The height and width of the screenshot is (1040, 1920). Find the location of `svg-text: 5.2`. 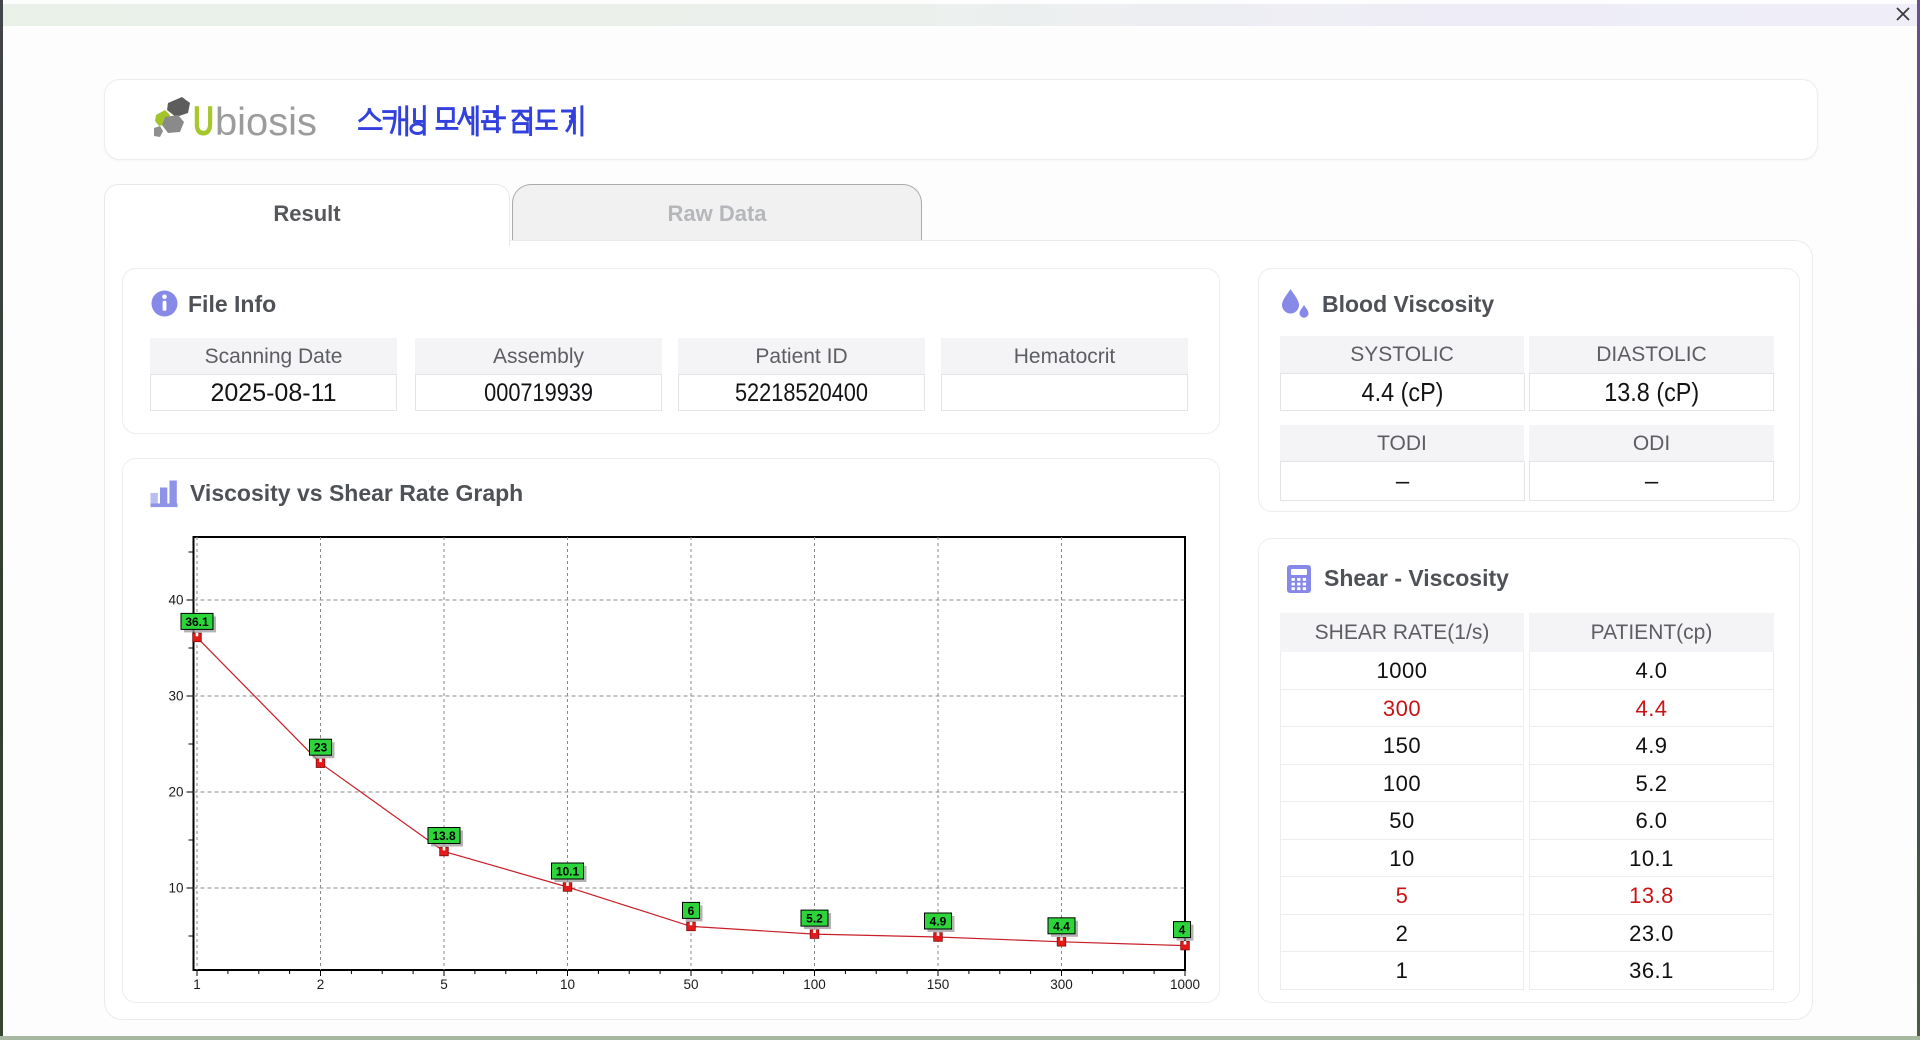

svg-text: 5.2 is located at coordinates (814, 919).